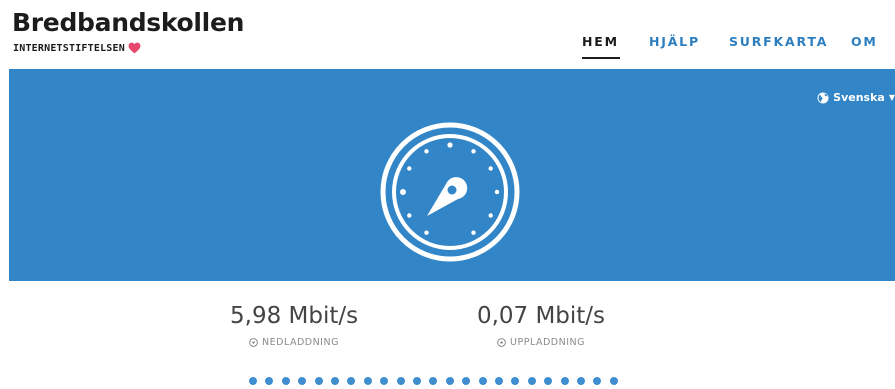 Image resolution: width=895 pixels, height=389 pixels. Describe the element at coordinates (864, 41) in the screenshot. I see `nav-item-om: OM` at that location.